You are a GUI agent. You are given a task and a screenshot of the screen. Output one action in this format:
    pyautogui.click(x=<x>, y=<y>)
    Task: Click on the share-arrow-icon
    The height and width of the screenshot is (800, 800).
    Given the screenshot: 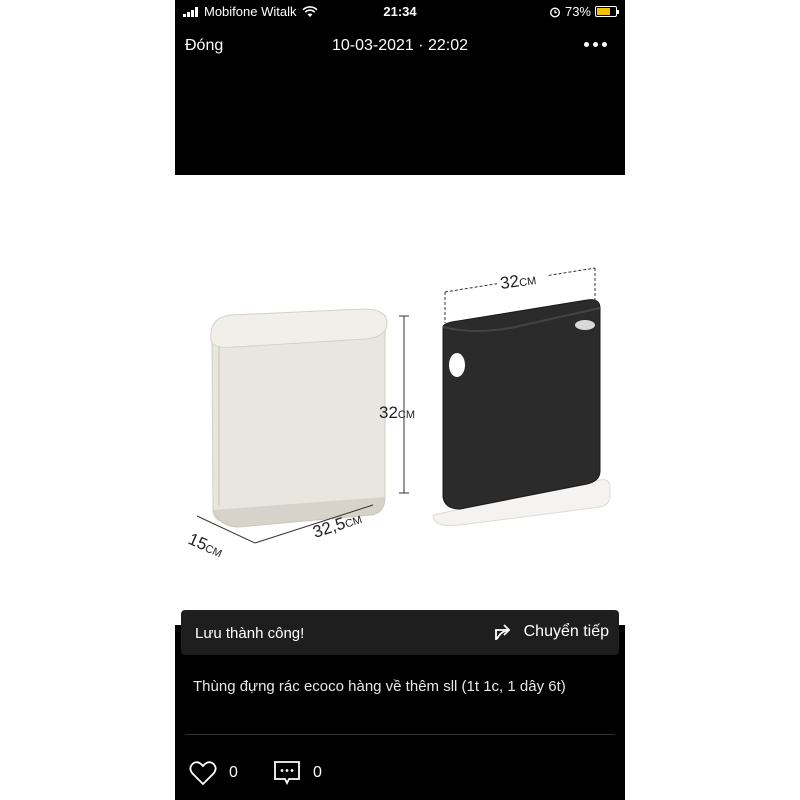 What is the action you would take?
    pyautogui.click(x=502, y=632)
    